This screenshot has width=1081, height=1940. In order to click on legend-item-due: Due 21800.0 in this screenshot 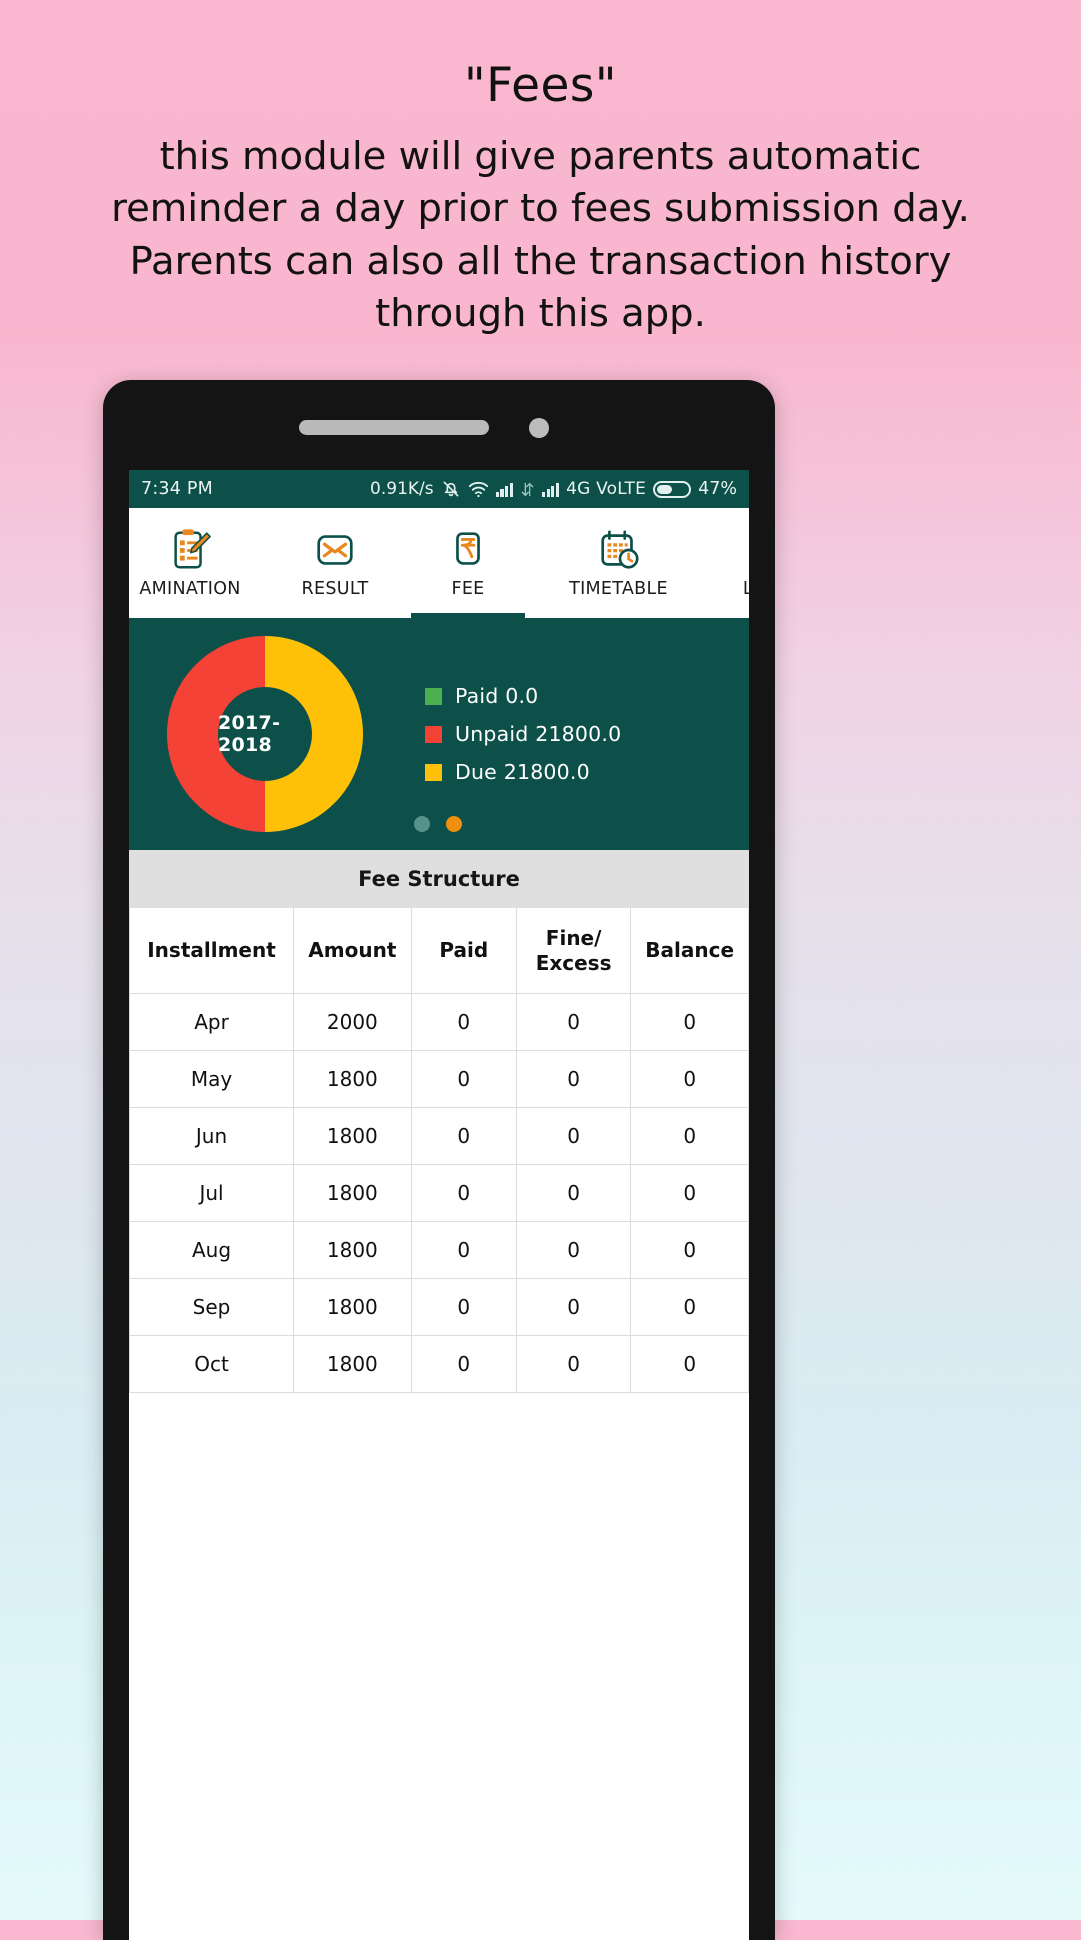, I will do `click(523, 772)`.